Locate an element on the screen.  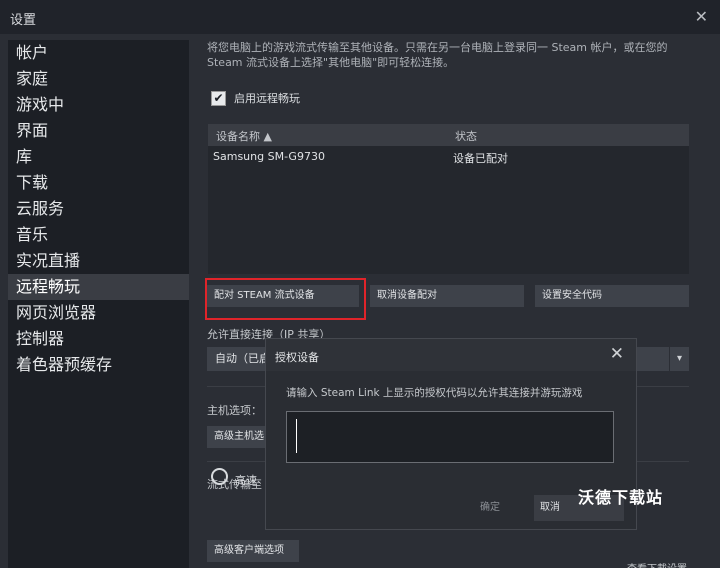
enable-remote-play-checkbox: ✔ is located at coordinates (218, 98).